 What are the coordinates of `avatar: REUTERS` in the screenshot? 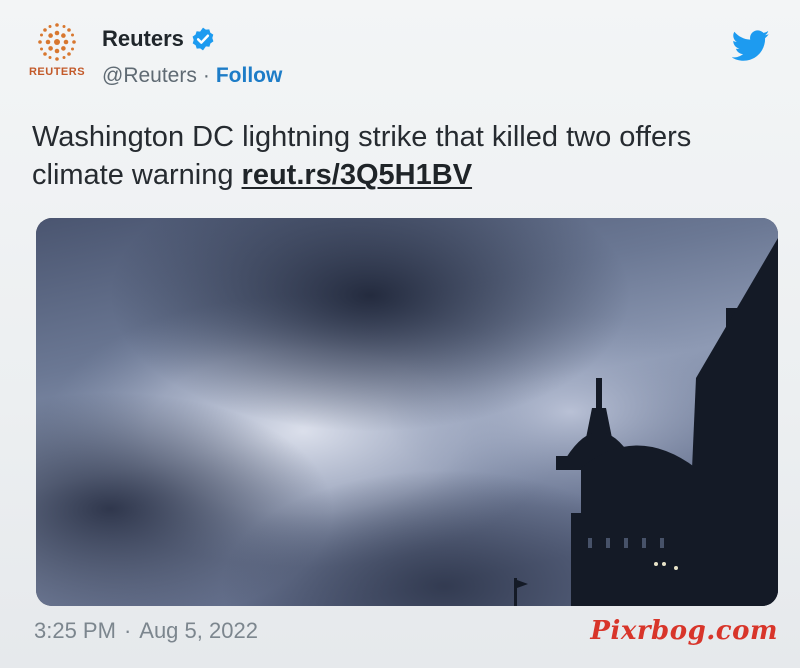 It's located at (57, 53).